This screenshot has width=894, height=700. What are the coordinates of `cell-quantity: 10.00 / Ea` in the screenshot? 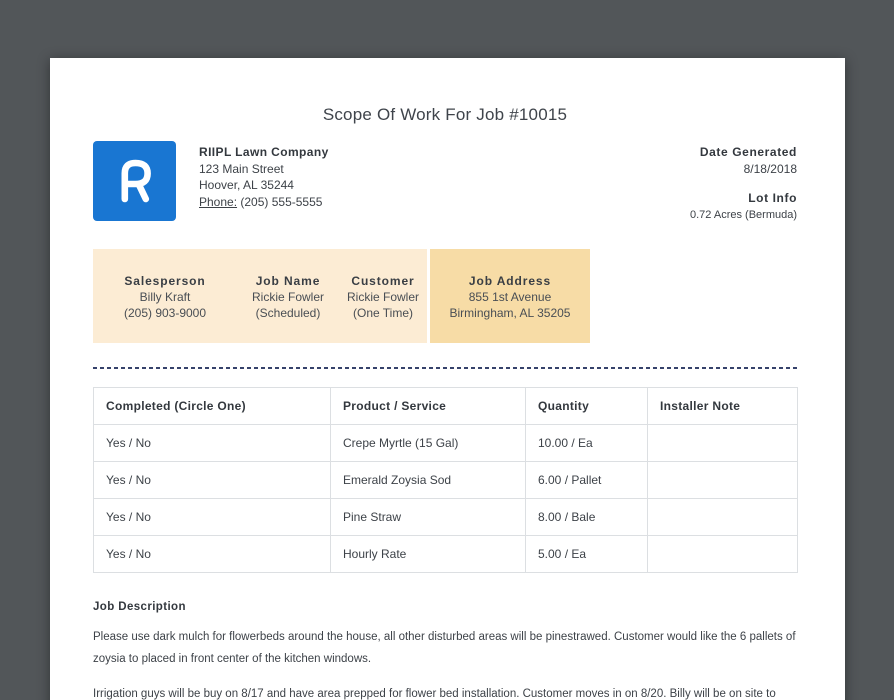 It's located at (586, 443).